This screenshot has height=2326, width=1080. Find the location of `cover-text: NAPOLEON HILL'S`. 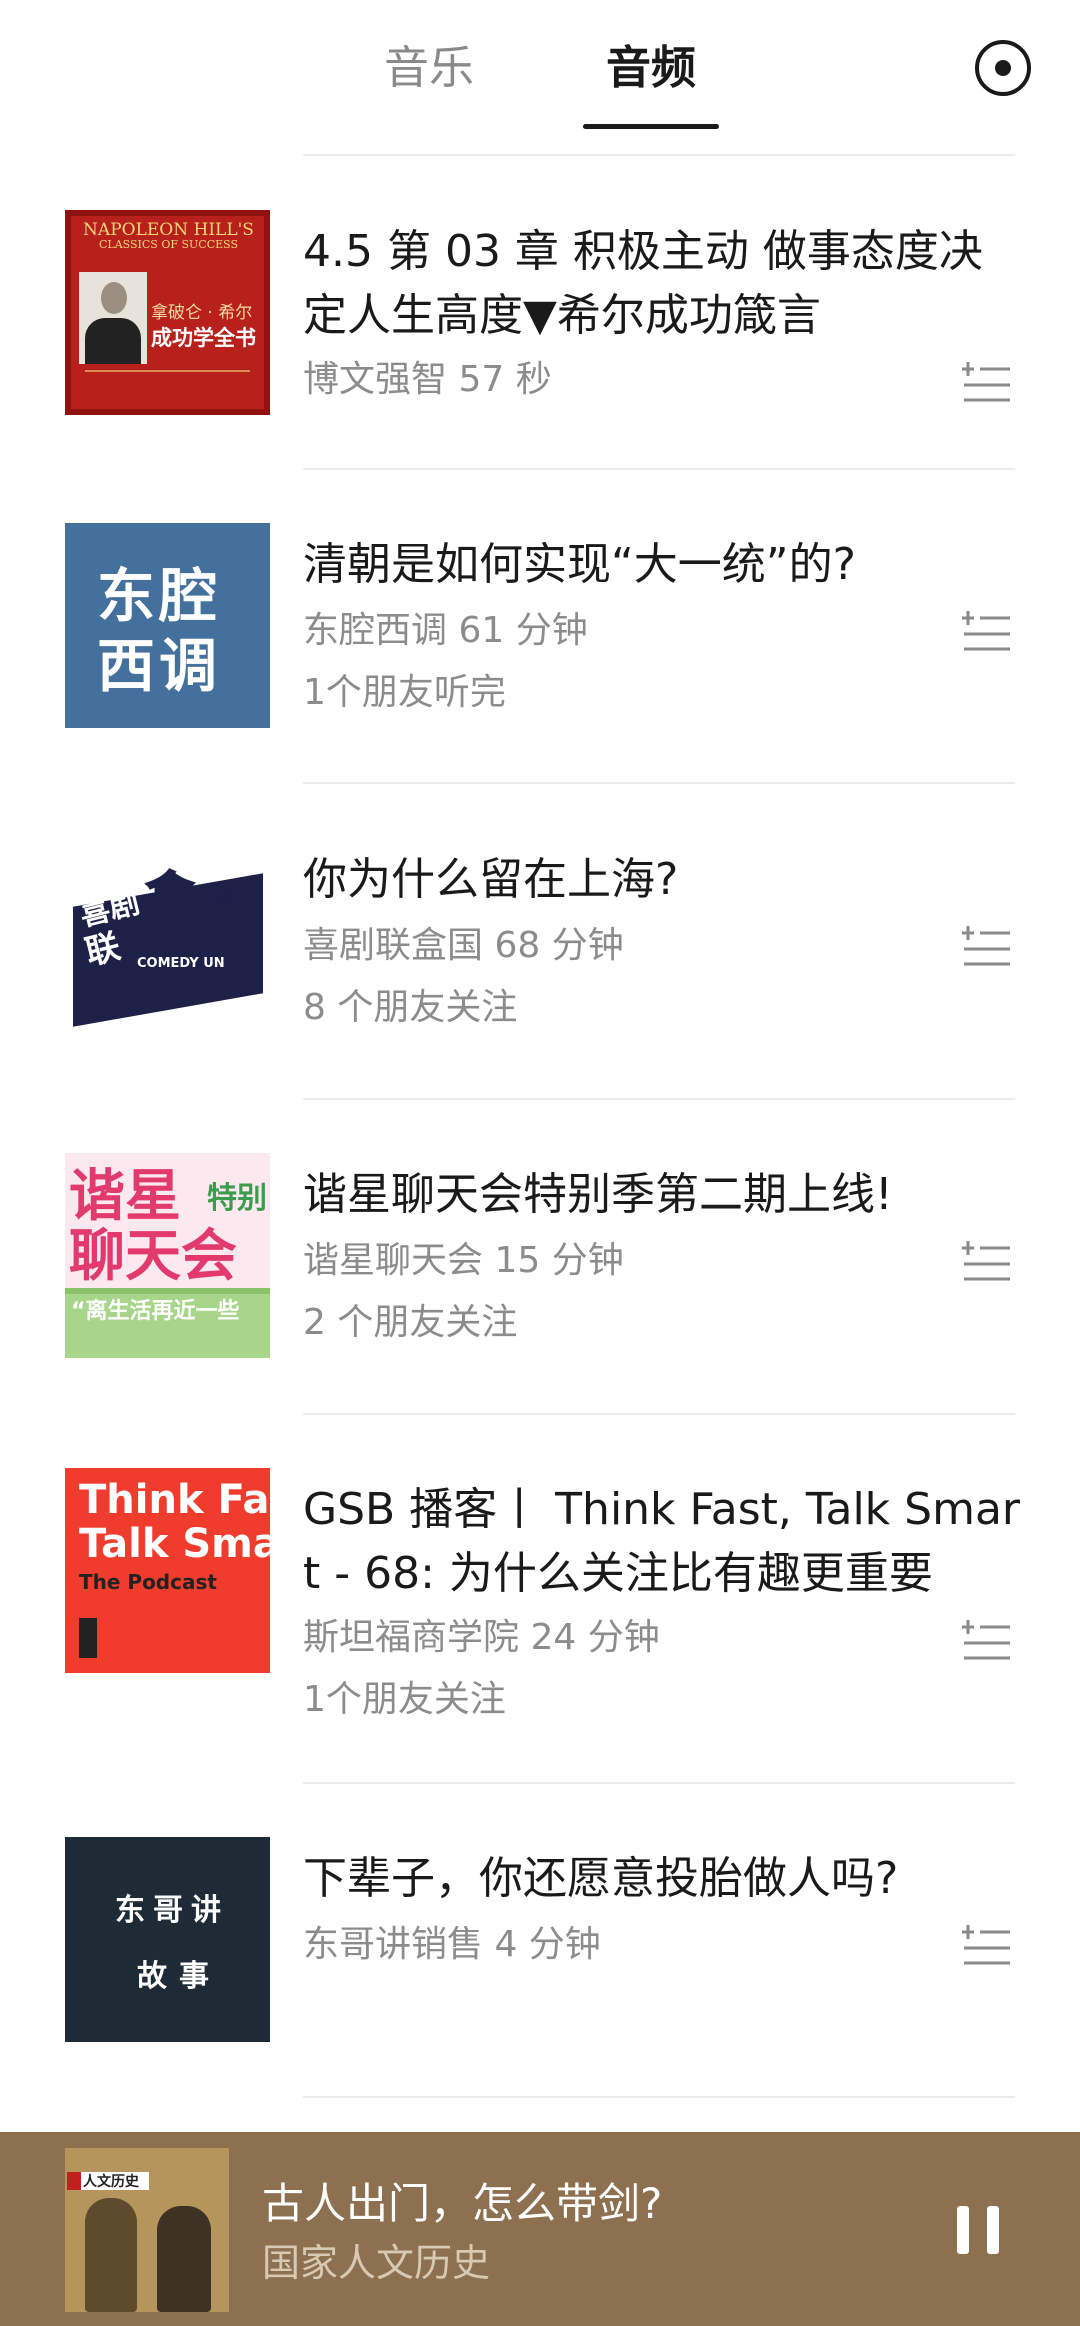

cover-text: NAPOLEON HILL'S is located at coordinates (168, 230).